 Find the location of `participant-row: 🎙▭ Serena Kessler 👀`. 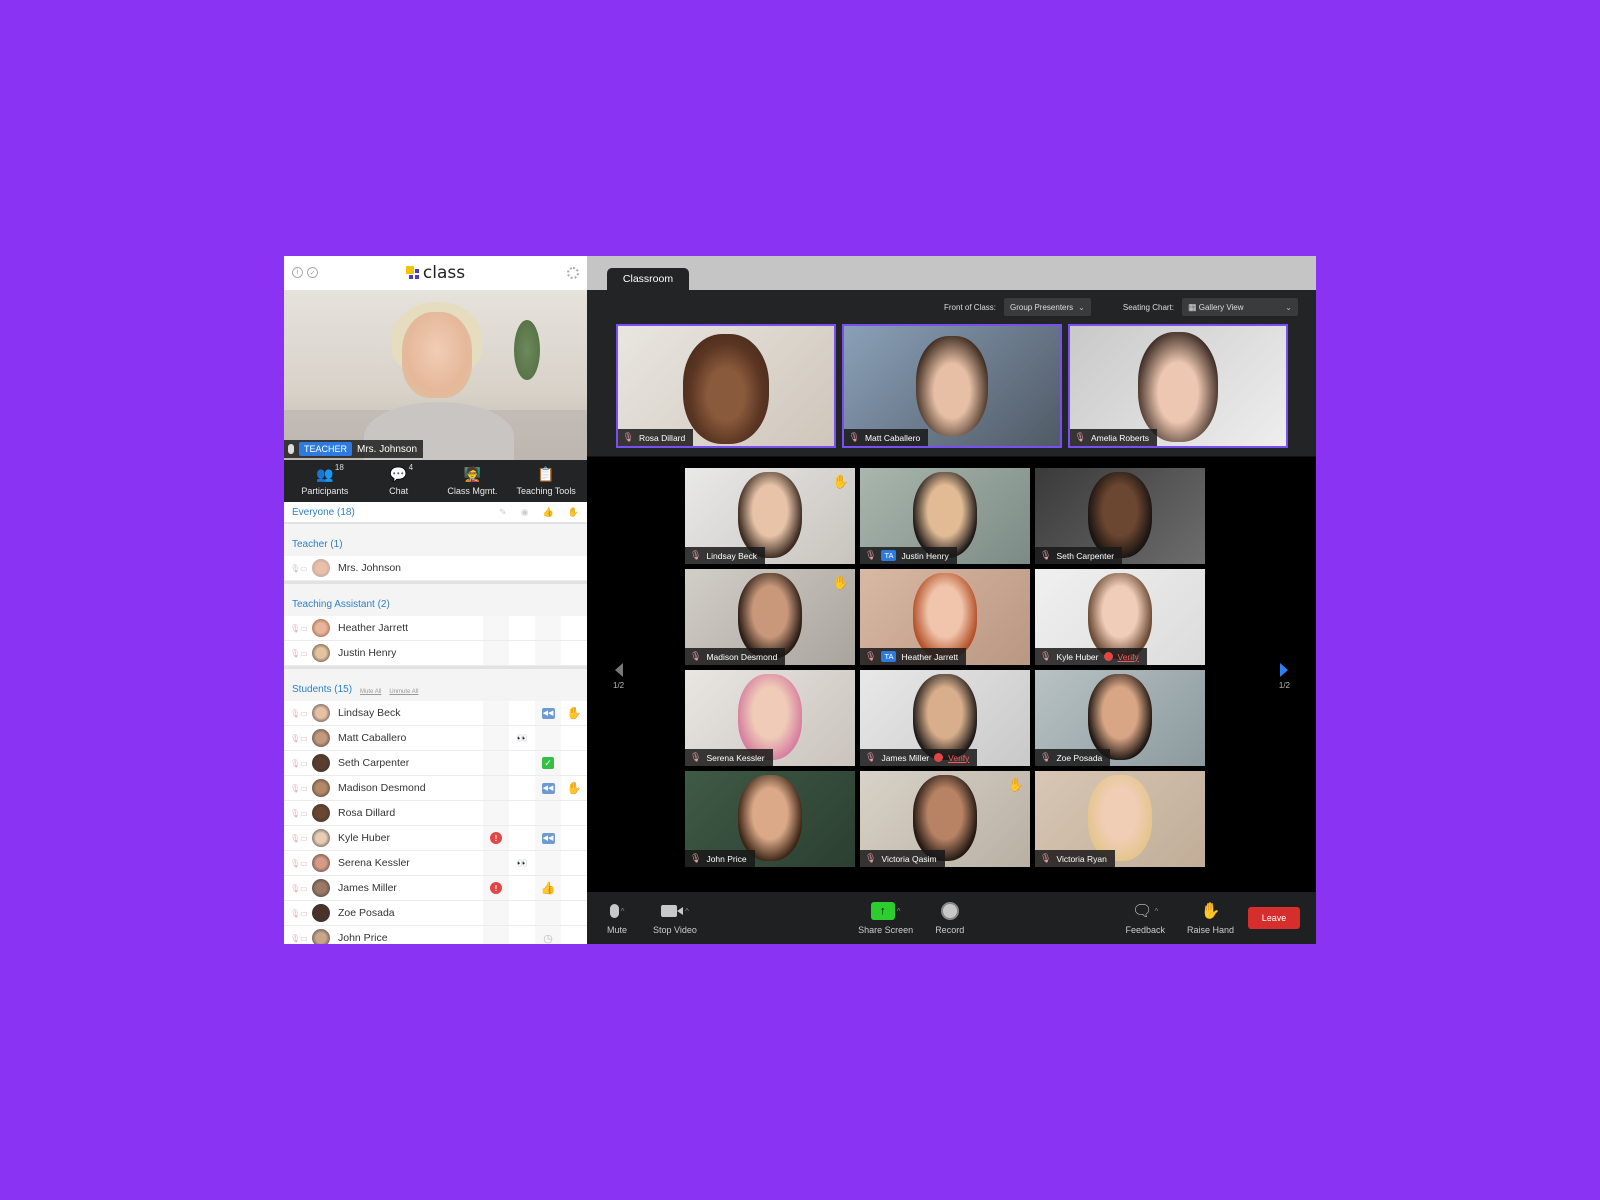

participant-row: 🎙▭ Serena Kessler 👀 is located at coordinates (435, 863).